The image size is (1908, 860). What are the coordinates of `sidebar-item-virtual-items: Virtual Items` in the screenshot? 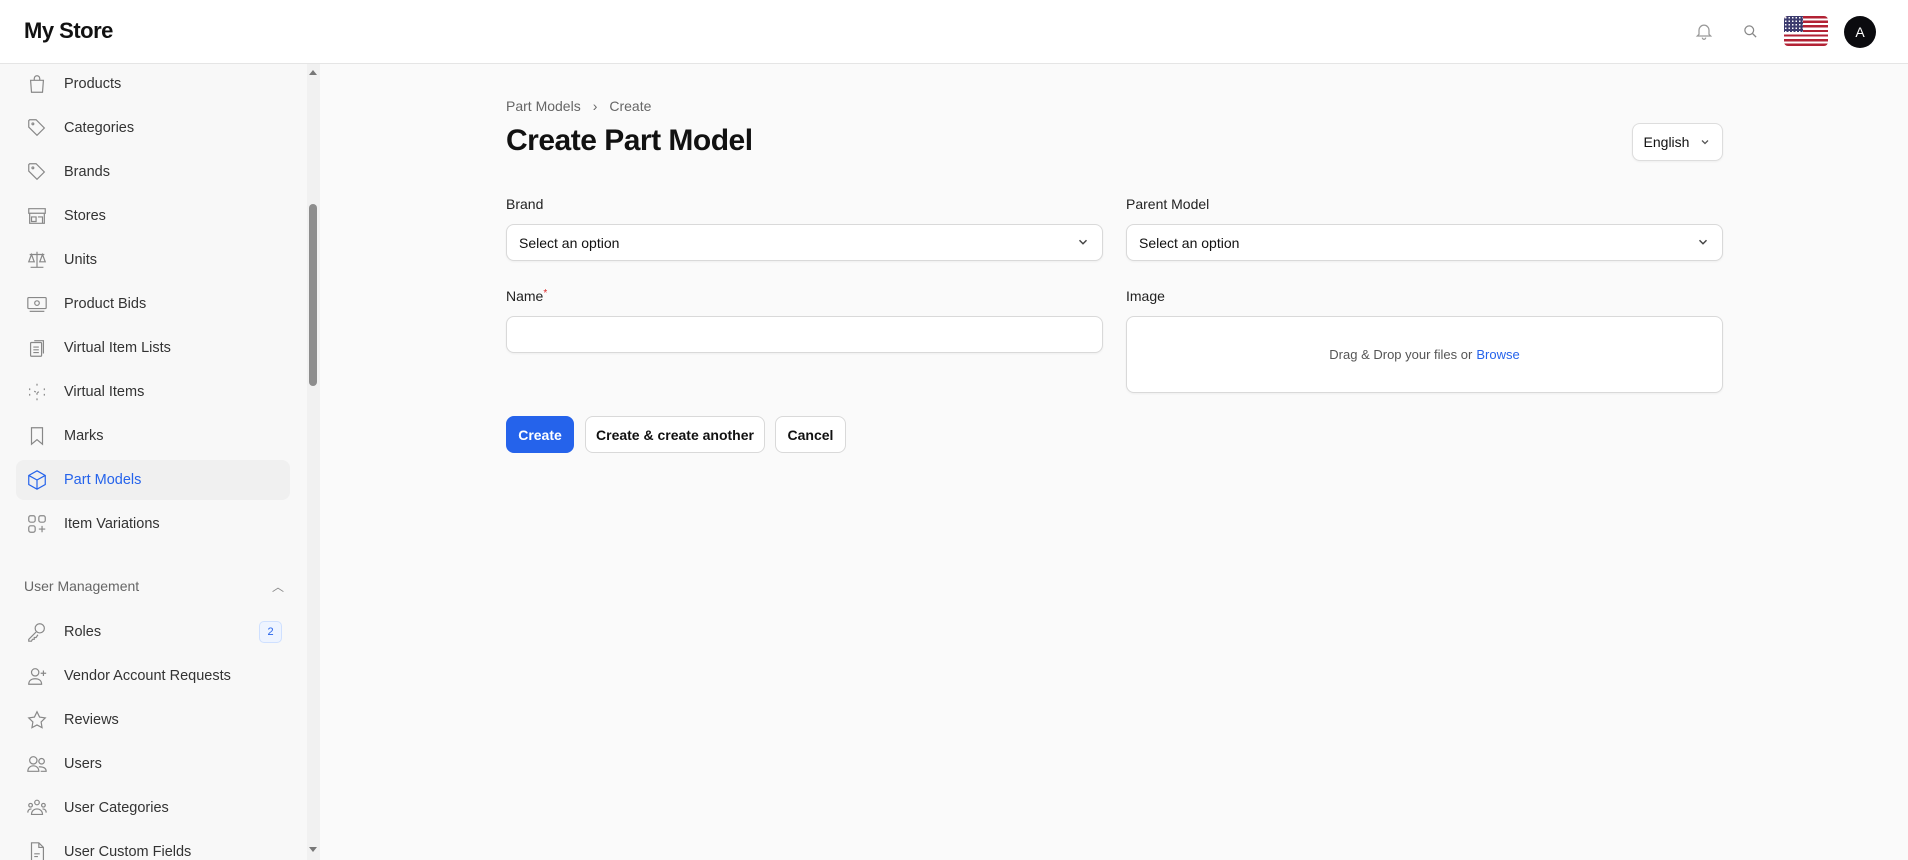 It's located at (153, 392).